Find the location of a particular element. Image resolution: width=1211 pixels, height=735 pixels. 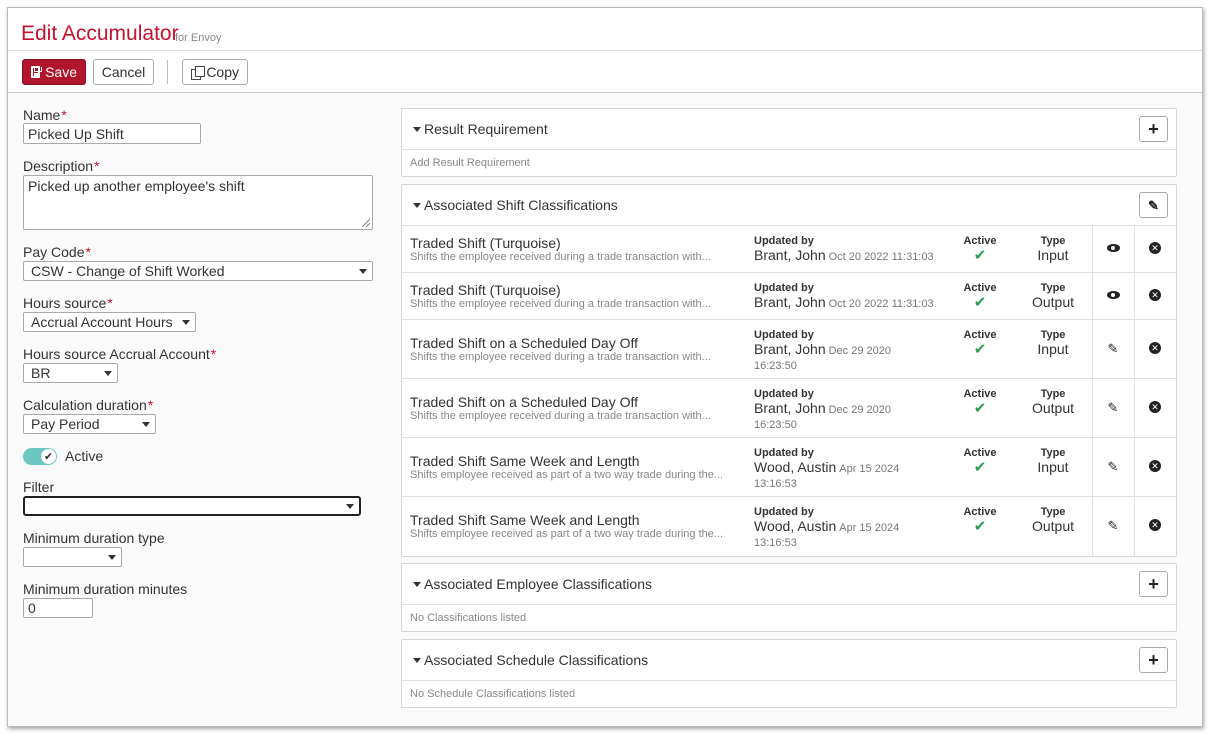

hours-source-account-select: BR is located at coordinates (70, 373).